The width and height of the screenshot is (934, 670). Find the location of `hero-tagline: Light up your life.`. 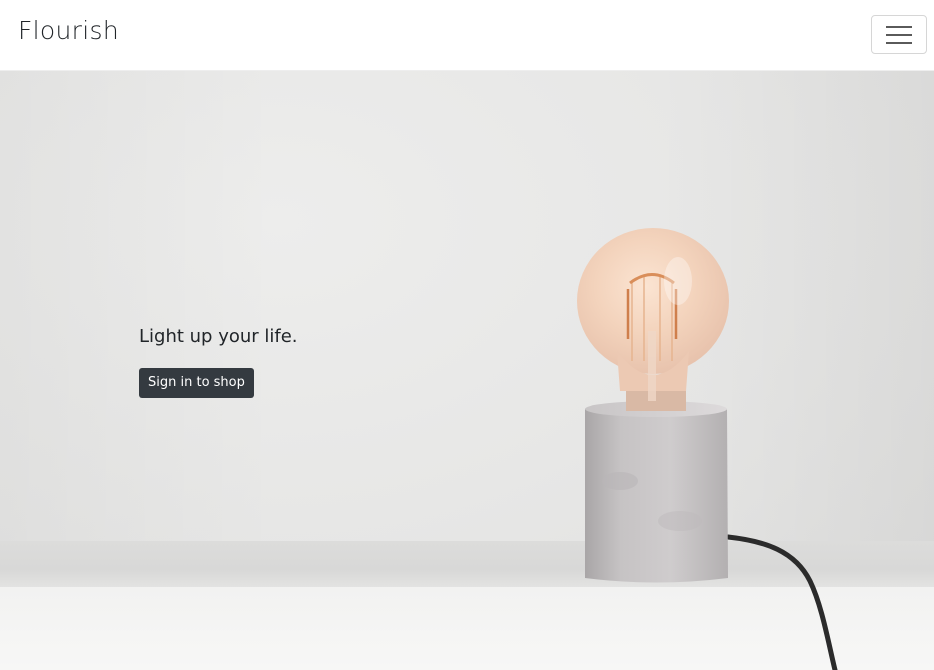

hero-tagline: Light up your life. is located at coordinates (218, 336).